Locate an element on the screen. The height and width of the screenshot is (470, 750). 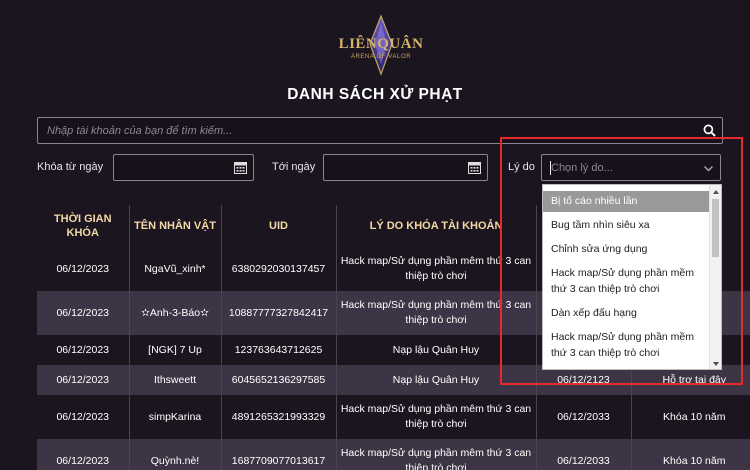
name-cell: [NGK] 7 Up is located at coordinates (174, 350).